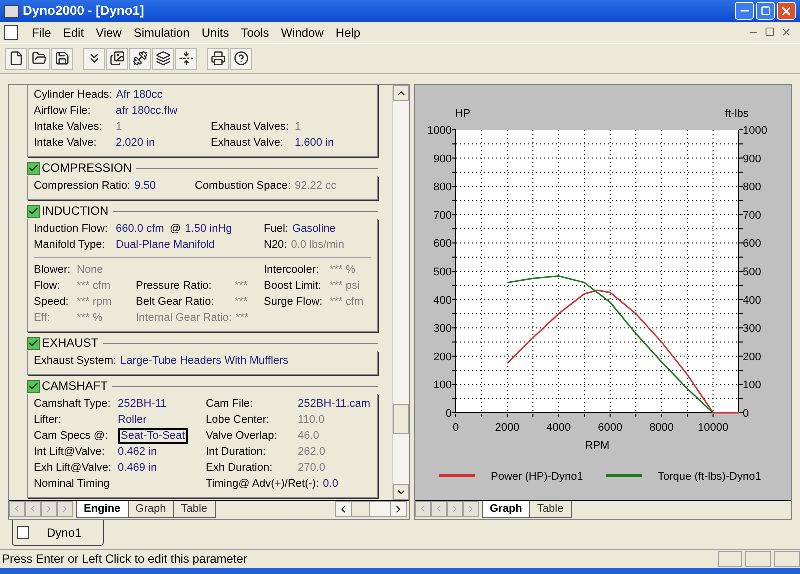 The height and width of the screenshot is (574, 800). I want to click on restore-button, so click(765, 11).